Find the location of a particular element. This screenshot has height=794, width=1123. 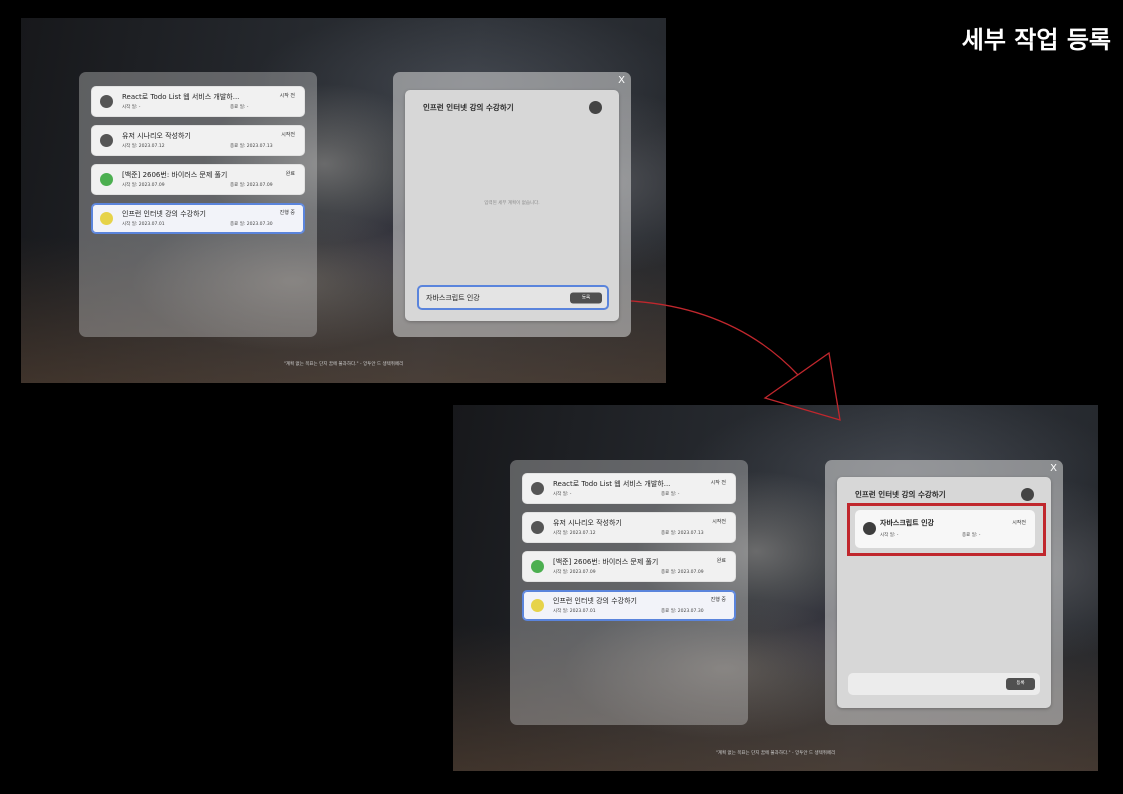

page-title: 세부 작업 등록 is located at coordinates (1036, 40).